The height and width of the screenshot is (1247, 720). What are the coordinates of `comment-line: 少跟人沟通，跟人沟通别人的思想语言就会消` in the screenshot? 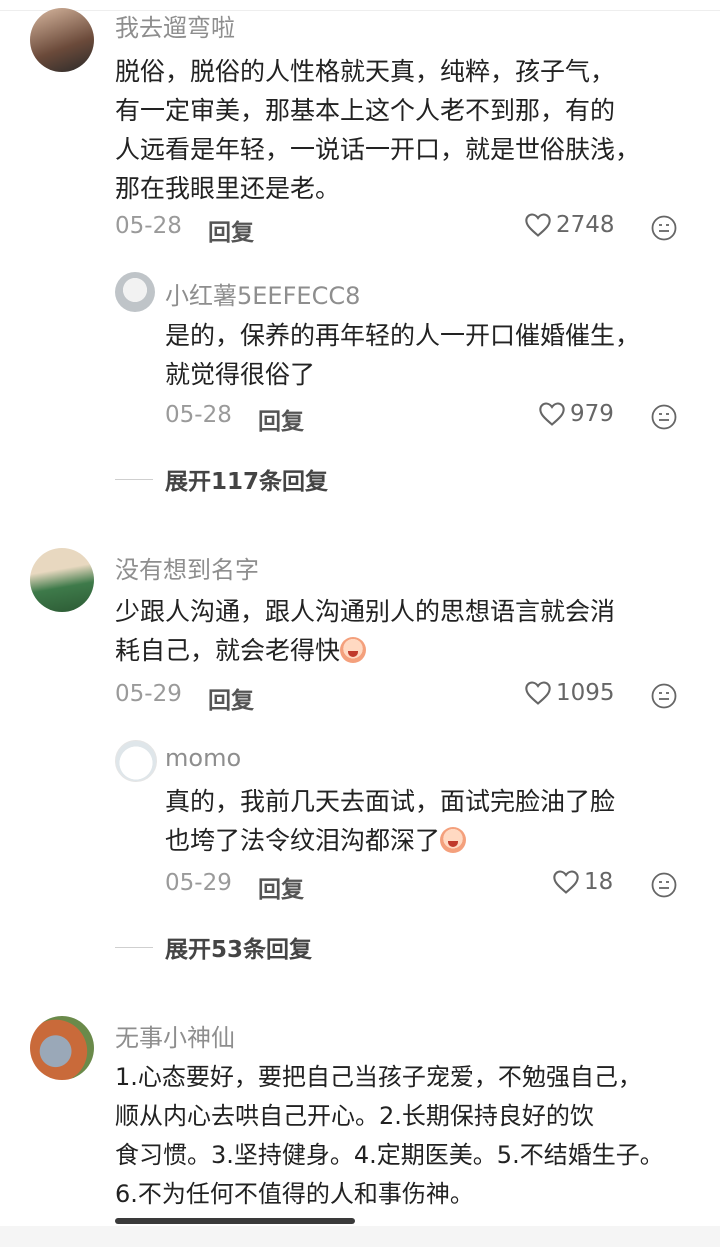 It's located at (365, 611).